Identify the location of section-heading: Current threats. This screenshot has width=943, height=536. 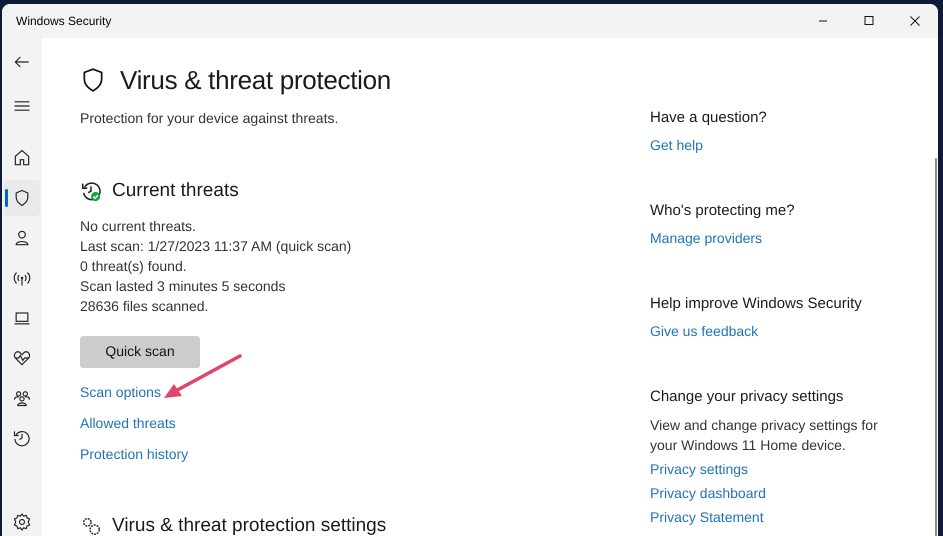
(175, 191).